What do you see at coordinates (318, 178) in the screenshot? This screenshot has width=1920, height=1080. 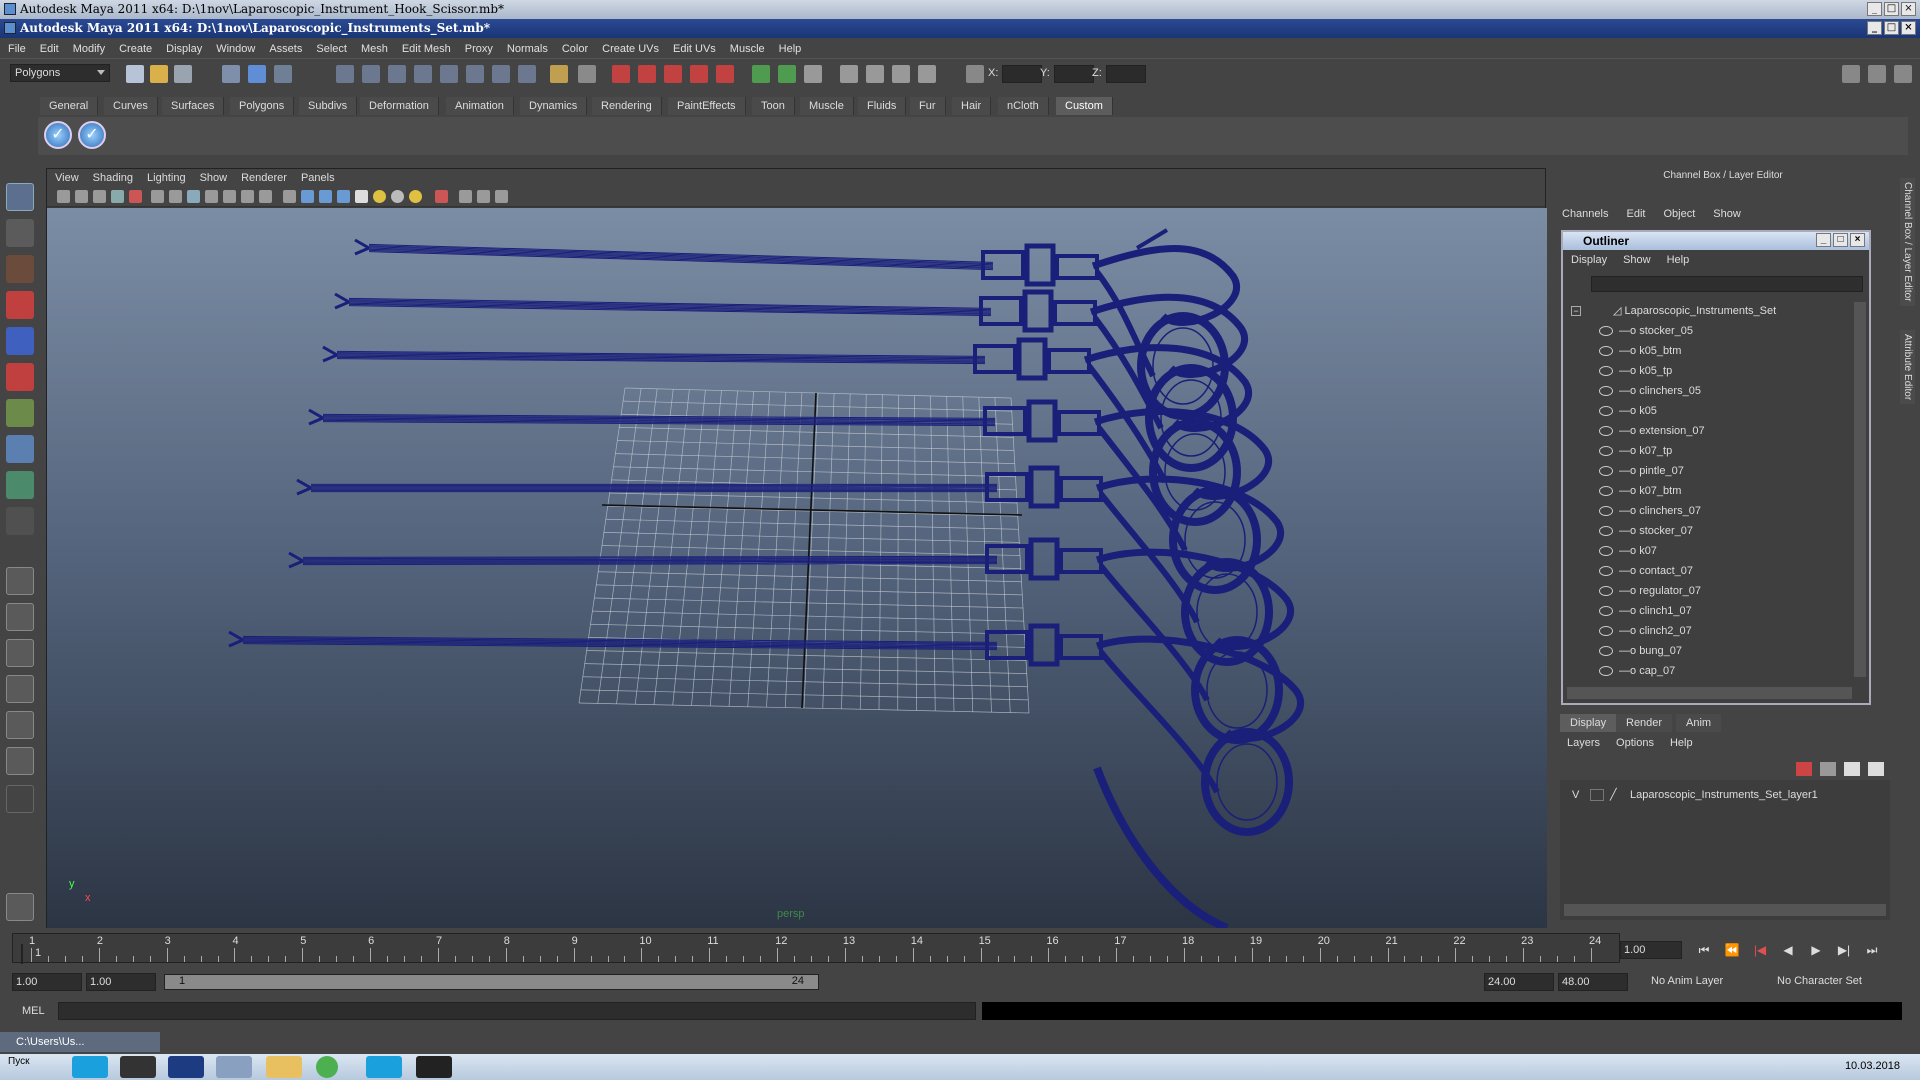 I see `vp-menu-panels: Panels` at bounding box center [318, 178].